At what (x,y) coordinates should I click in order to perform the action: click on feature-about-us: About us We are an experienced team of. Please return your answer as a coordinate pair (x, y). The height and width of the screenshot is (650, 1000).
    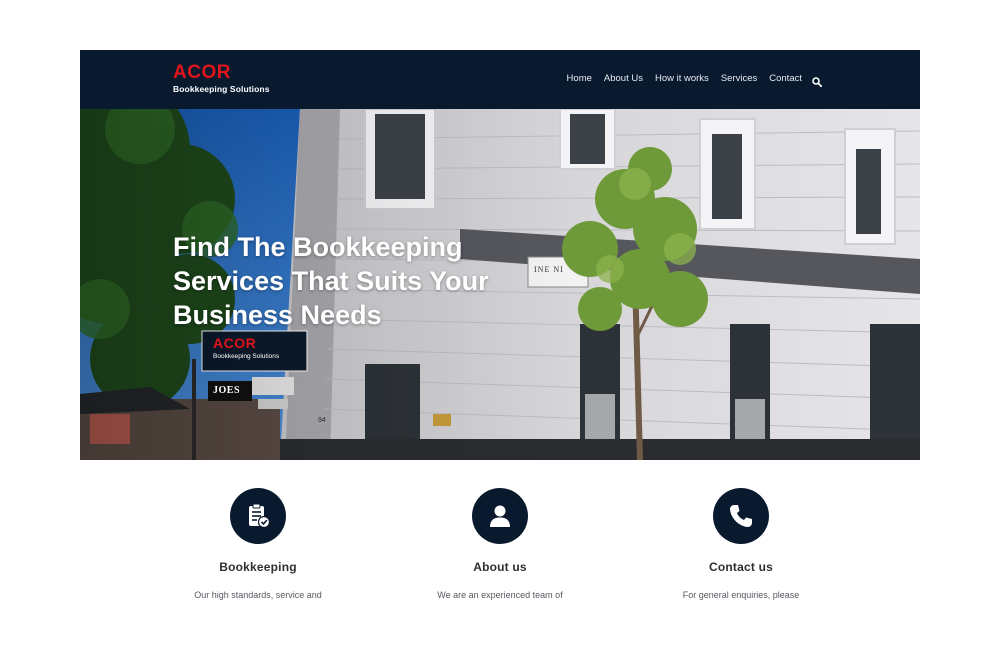
    Looking at the image, I should click on (500, 544).